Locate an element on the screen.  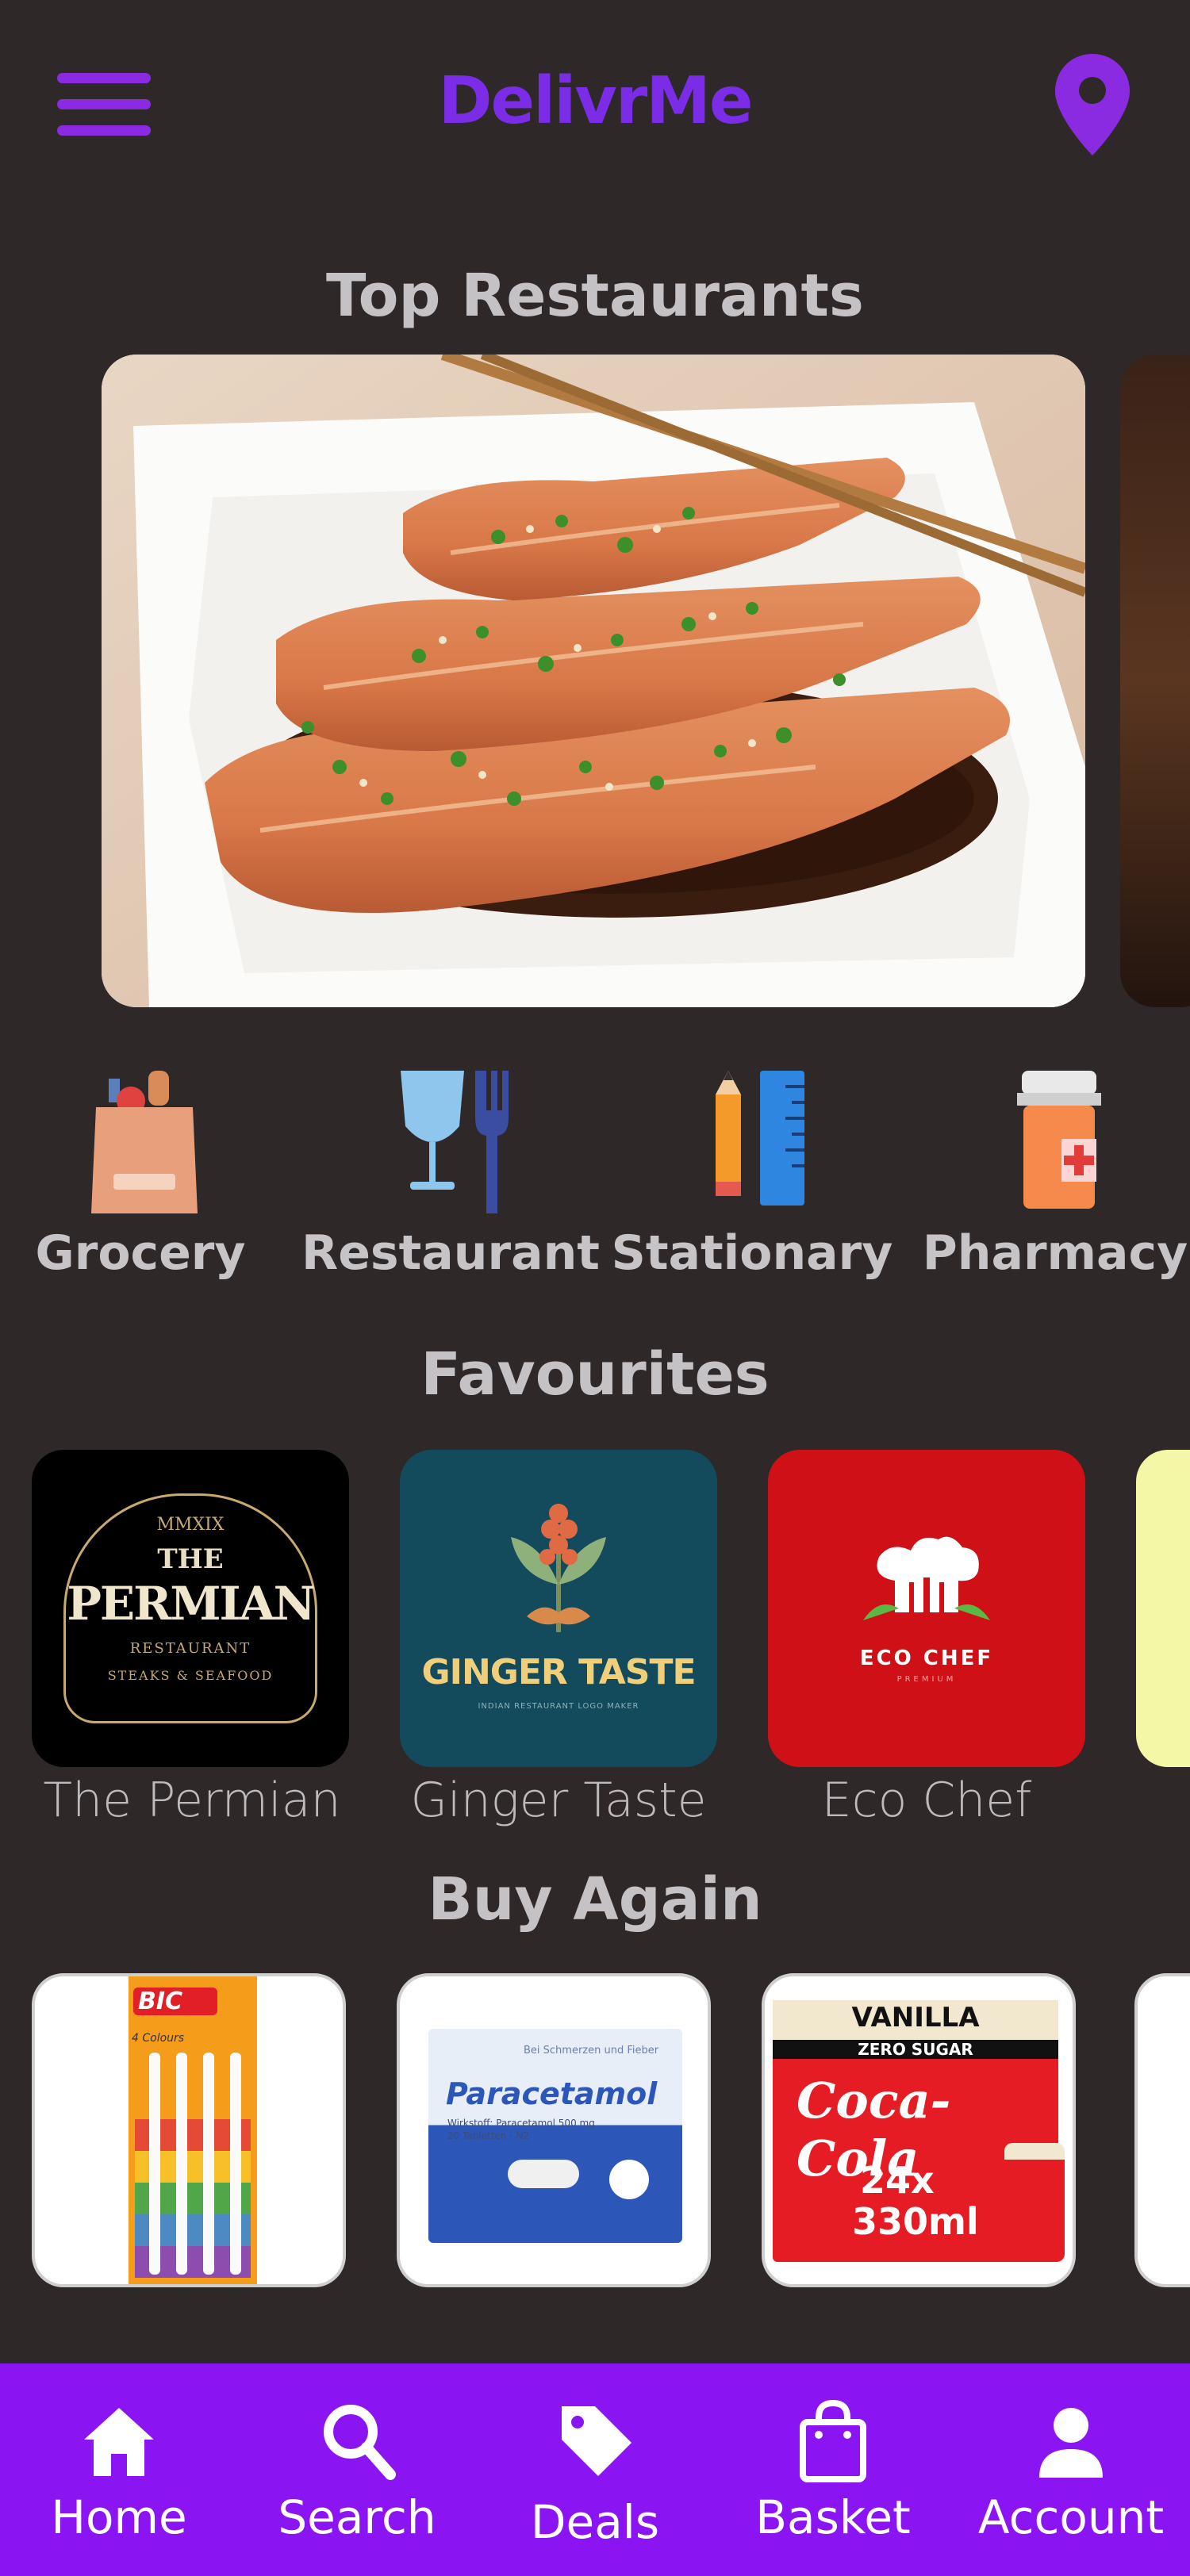
paracetamol-line2: 20 Tabletten - N2 is located at coordinates (488, 2135).